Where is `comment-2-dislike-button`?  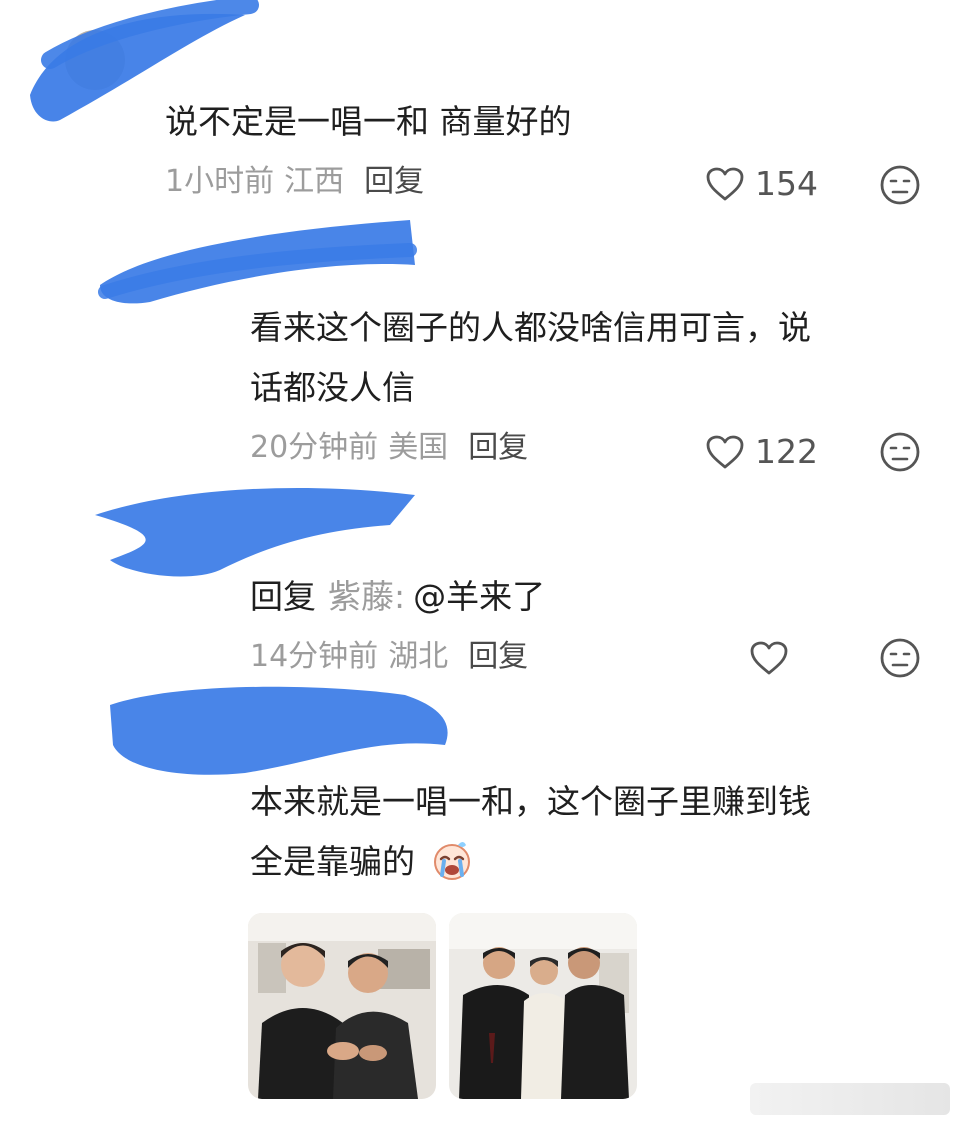
comment-2-dislike-button is located at coordinates (900, 452).